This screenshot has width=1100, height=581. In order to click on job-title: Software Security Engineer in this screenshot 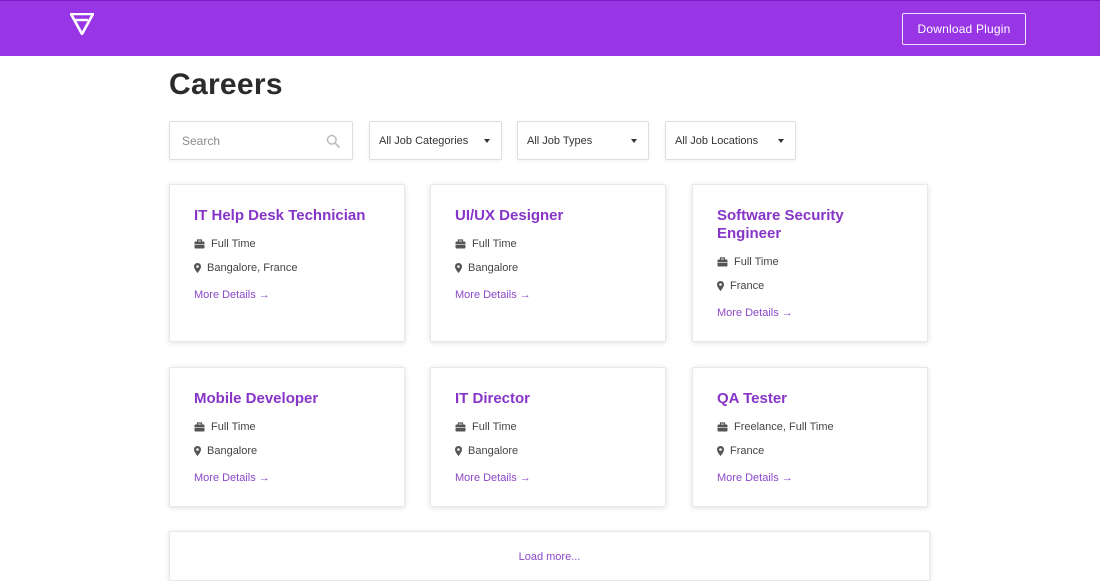, I will do `click(812, 225)`.